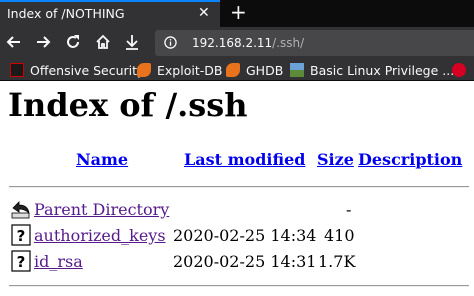 The image size is (474, 296). I want to click on bookmark-label: Exploit-DB, so click(190, 70).